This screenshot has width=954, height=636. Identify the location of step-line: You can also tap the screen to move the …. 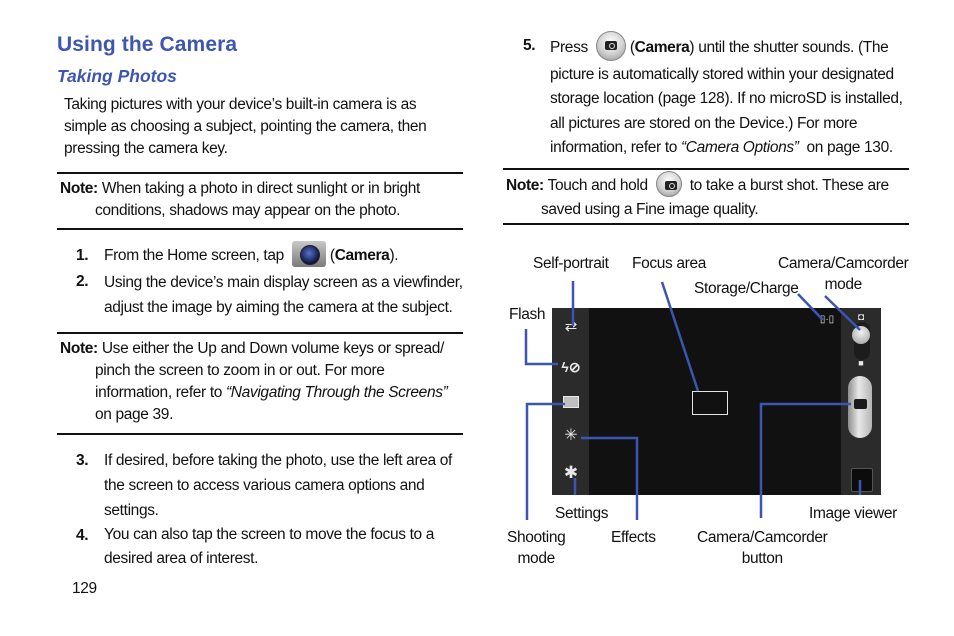
(269, 534).